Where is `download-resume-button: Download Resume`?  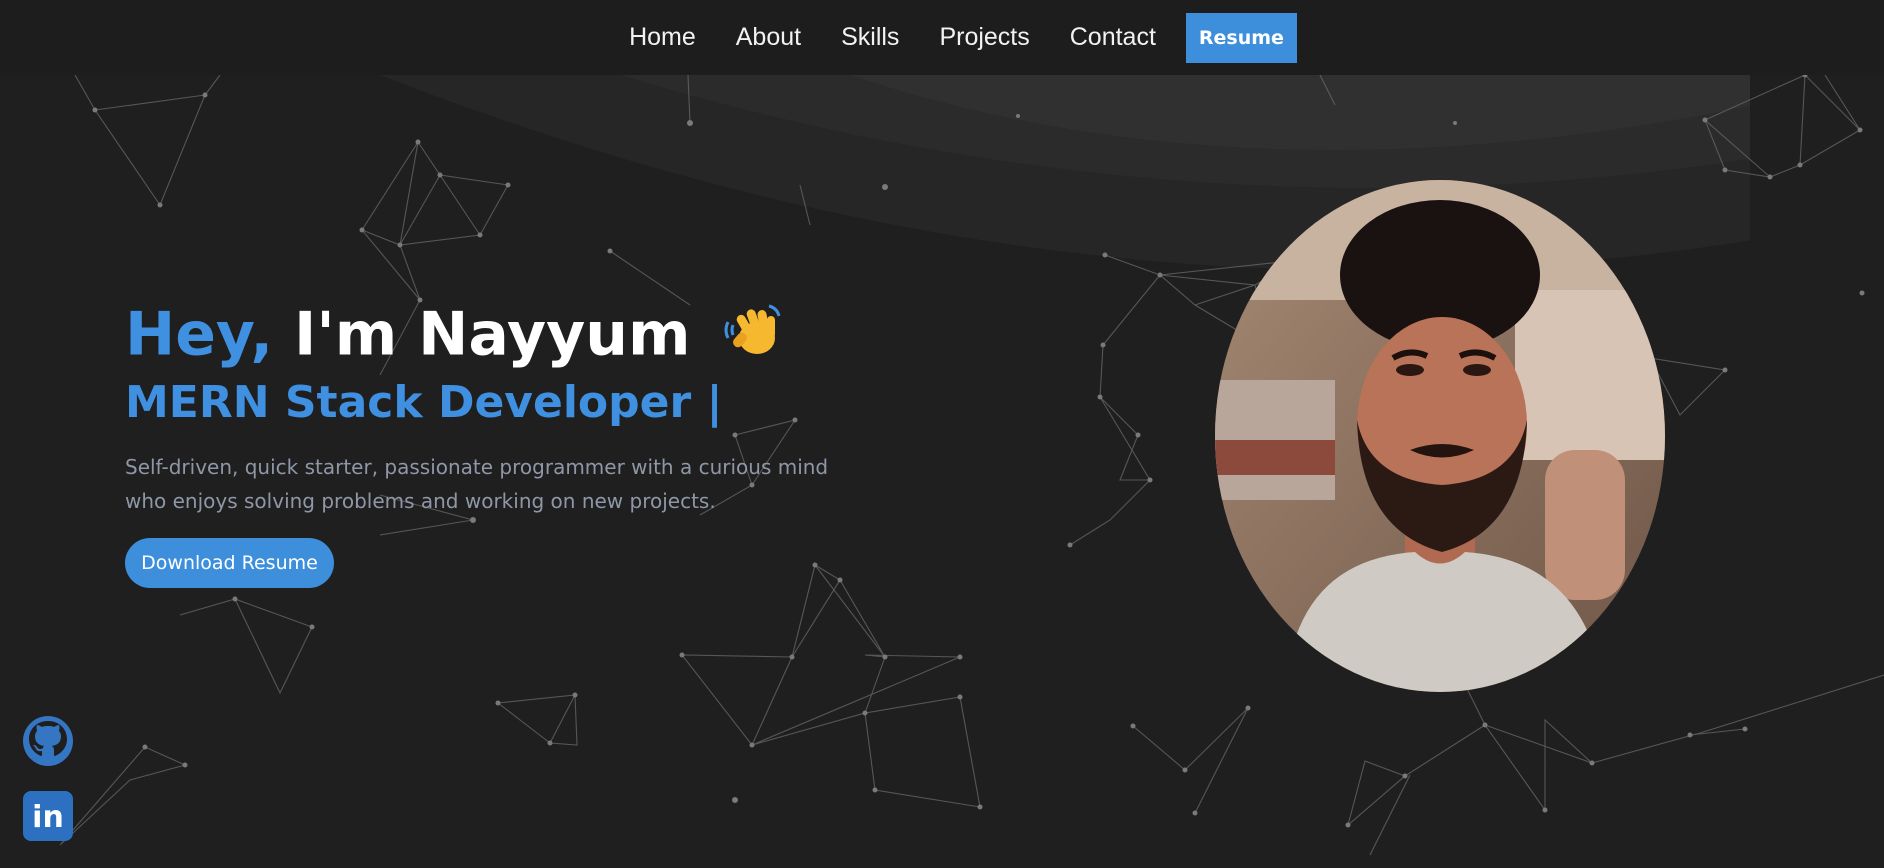 download-resume-button: Download Resume is located at coordinates (229, 563).